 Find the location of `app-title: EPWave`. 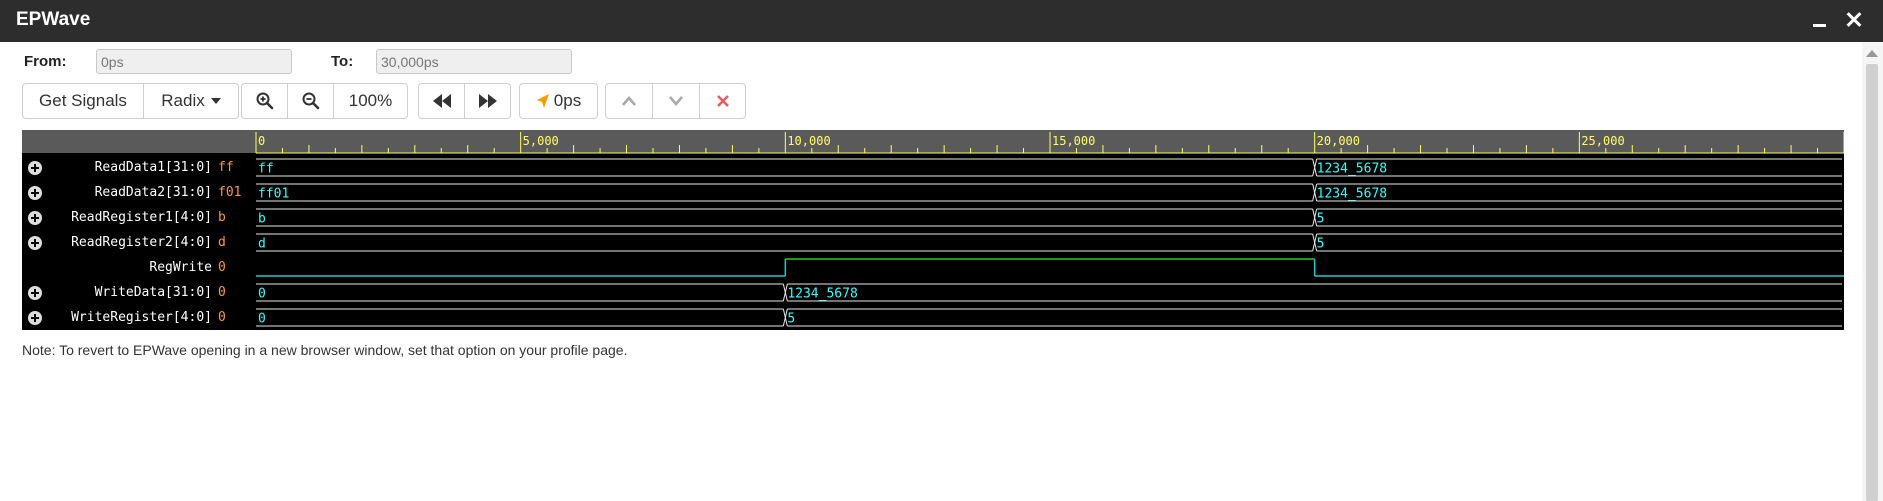

app-title: EPWave is located at coordinates (53, 19).